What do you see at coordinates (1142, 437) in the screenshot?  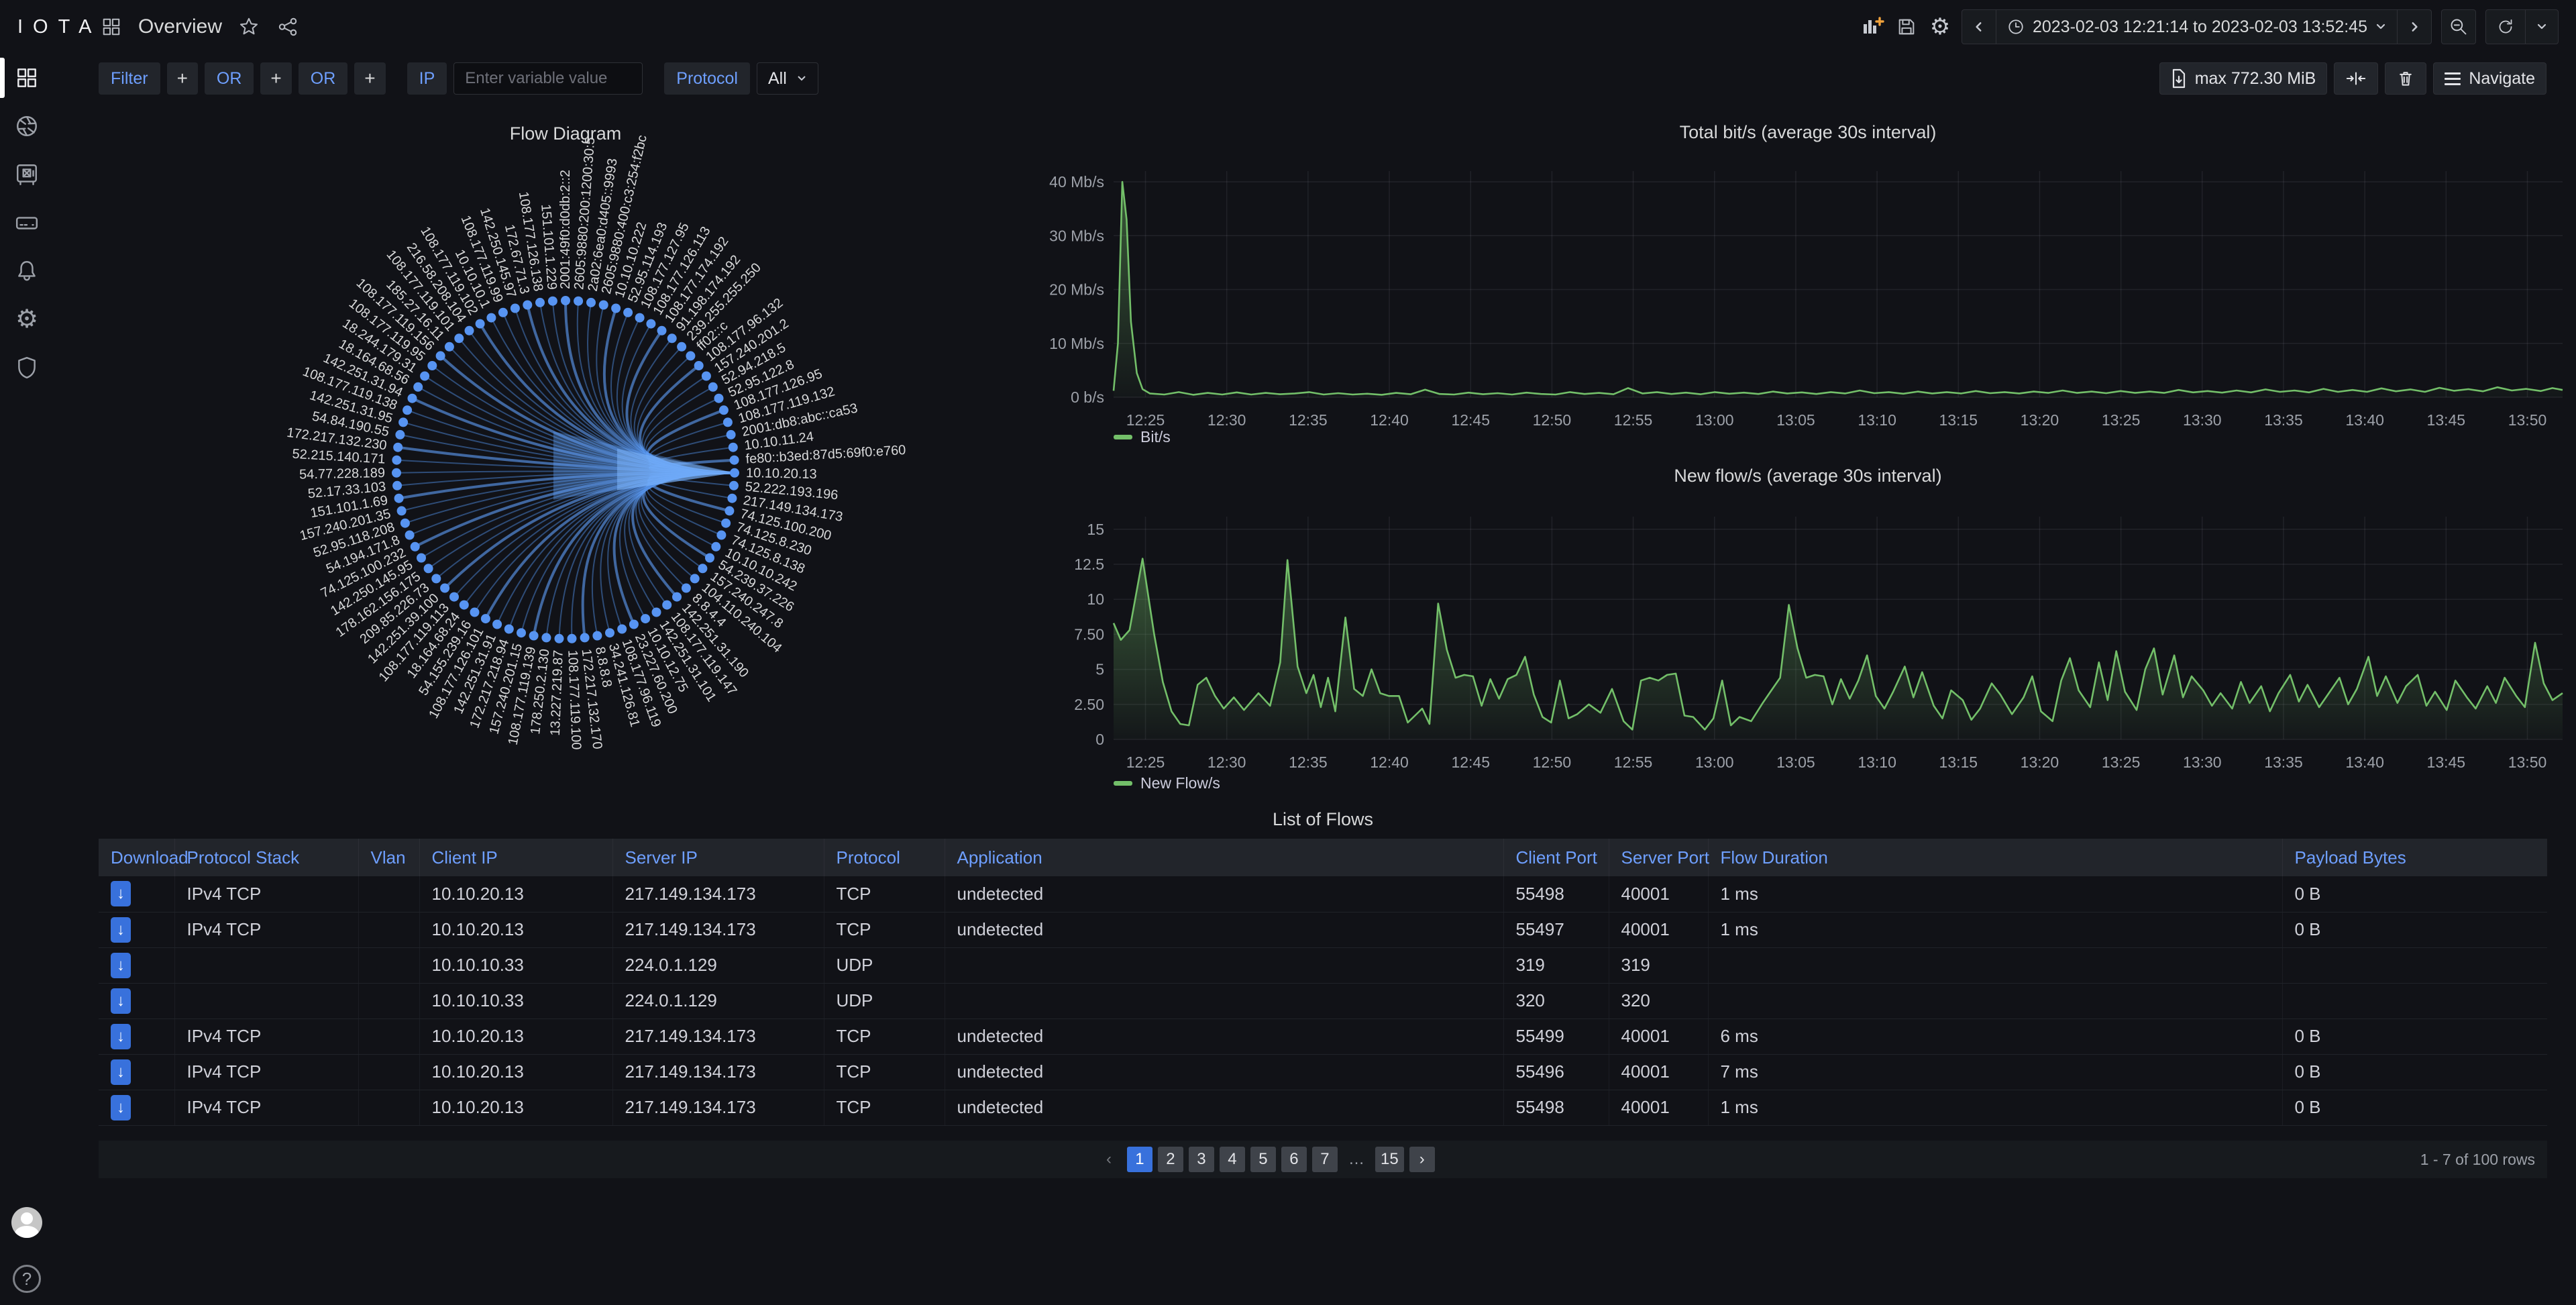 I see `total-bits-legend: Bit/s` at bounding box center [1142, 437].